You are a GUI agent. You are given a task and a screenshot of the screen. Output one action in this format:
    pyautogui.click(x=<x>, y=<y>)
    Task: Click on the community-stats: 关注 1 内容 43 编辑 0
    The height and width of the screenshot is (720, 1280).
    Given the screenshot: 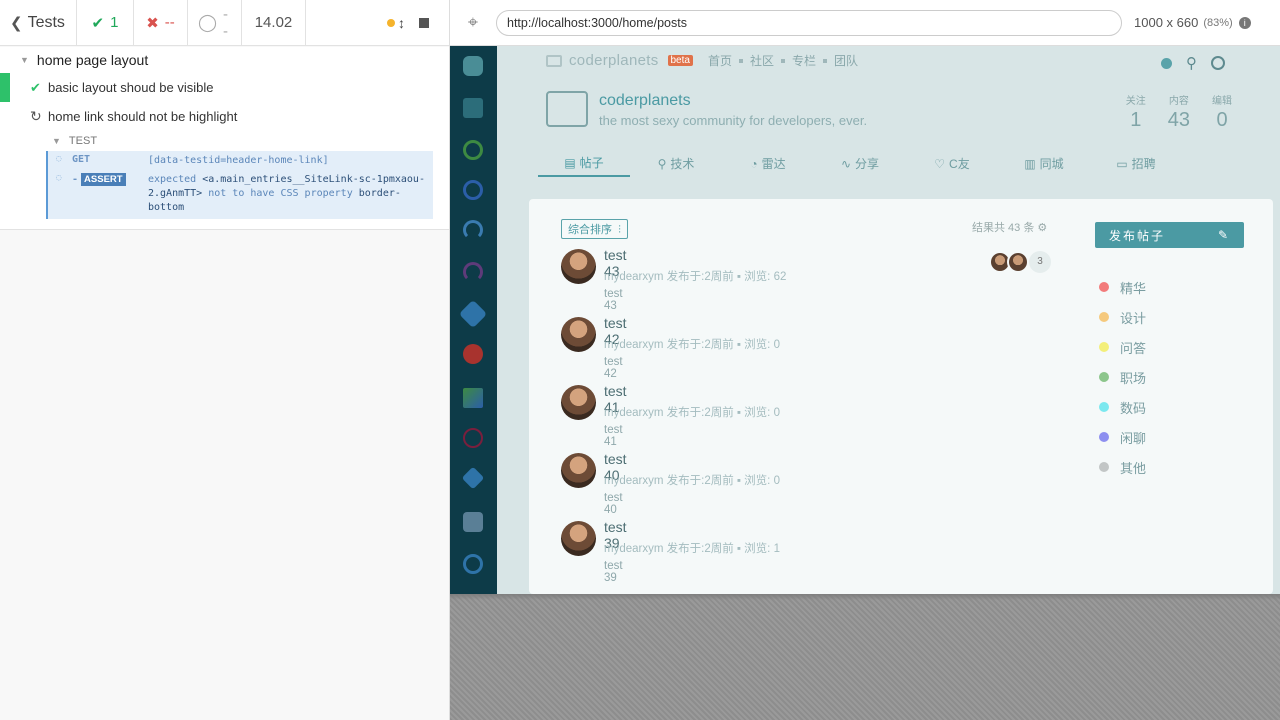 What is the action you would take?
    pyautogui.click(x=1179, y=112)
    